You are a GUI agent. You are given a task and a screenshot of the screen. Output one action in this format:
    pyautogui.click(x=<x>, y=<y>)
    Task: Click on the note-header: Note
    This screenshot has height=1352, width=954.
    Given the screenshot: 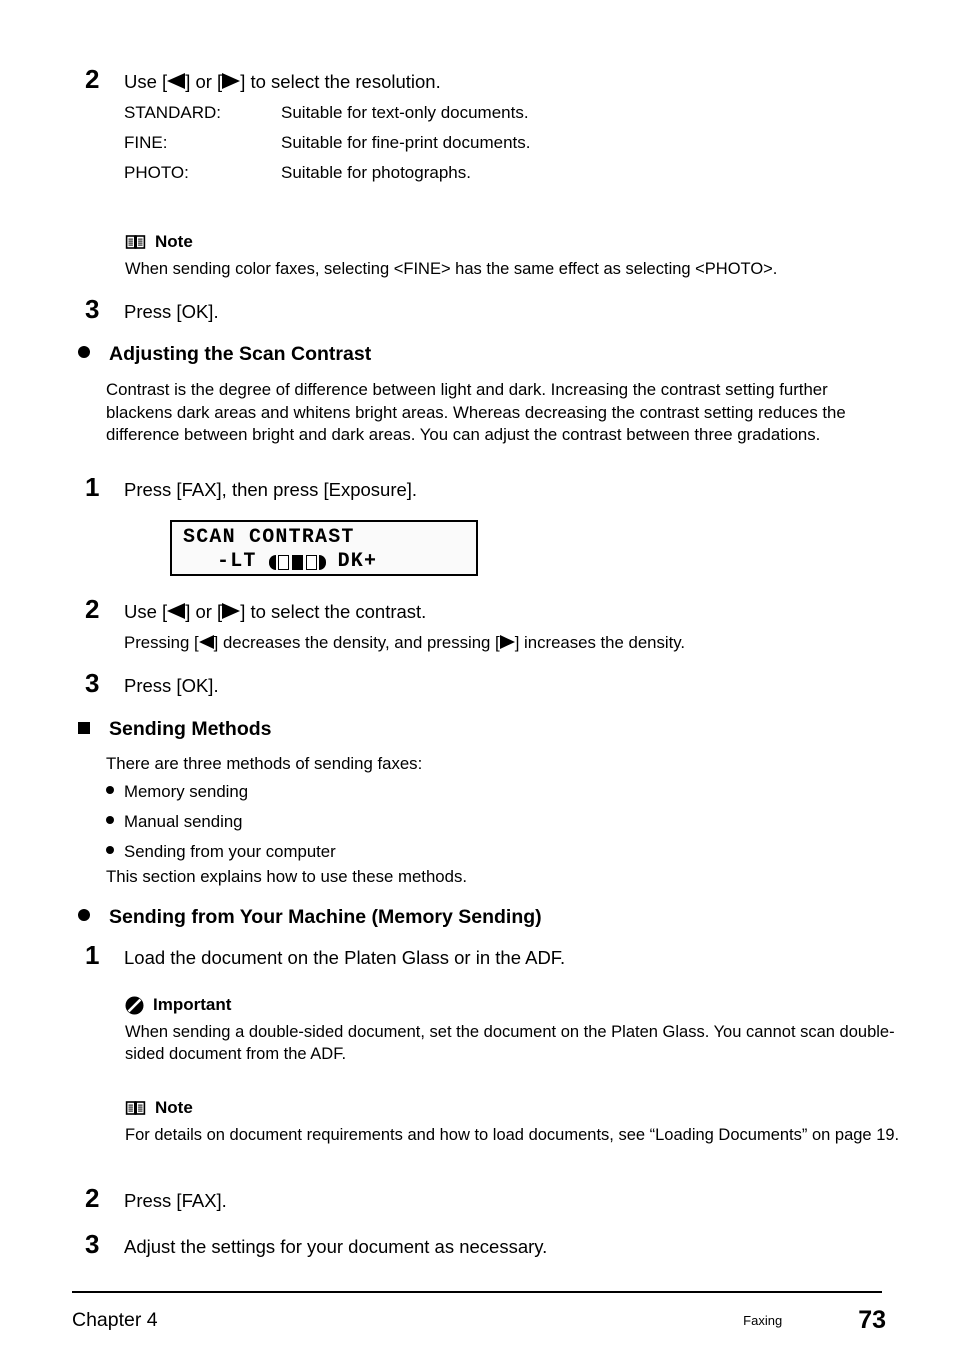 What is the action you would take?
    pyautogui.click(x=535, y=242)
    